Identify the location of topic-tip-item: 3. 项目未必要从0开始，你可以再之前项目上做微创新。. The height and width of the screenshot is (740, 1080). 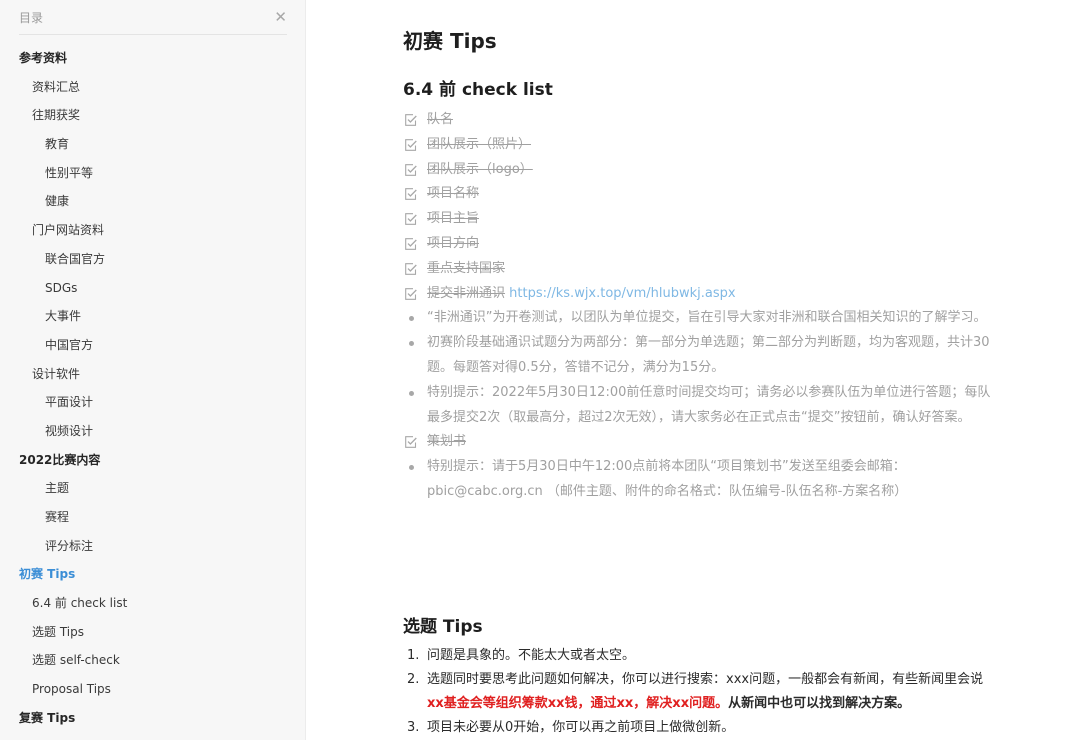
(700, 728).